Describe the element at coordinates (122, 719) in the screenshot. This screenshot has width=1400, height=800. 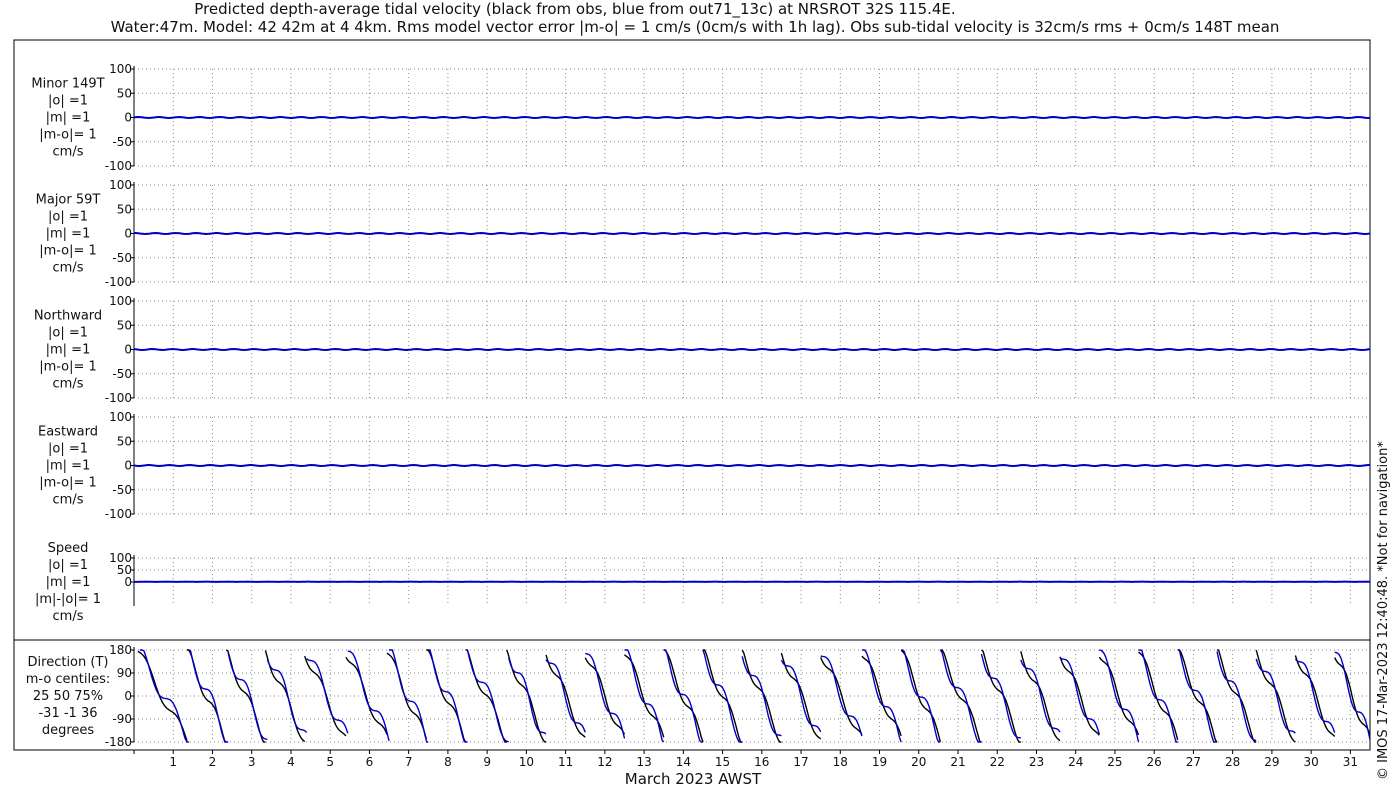
I see `y-tick-label: -90` at that location.